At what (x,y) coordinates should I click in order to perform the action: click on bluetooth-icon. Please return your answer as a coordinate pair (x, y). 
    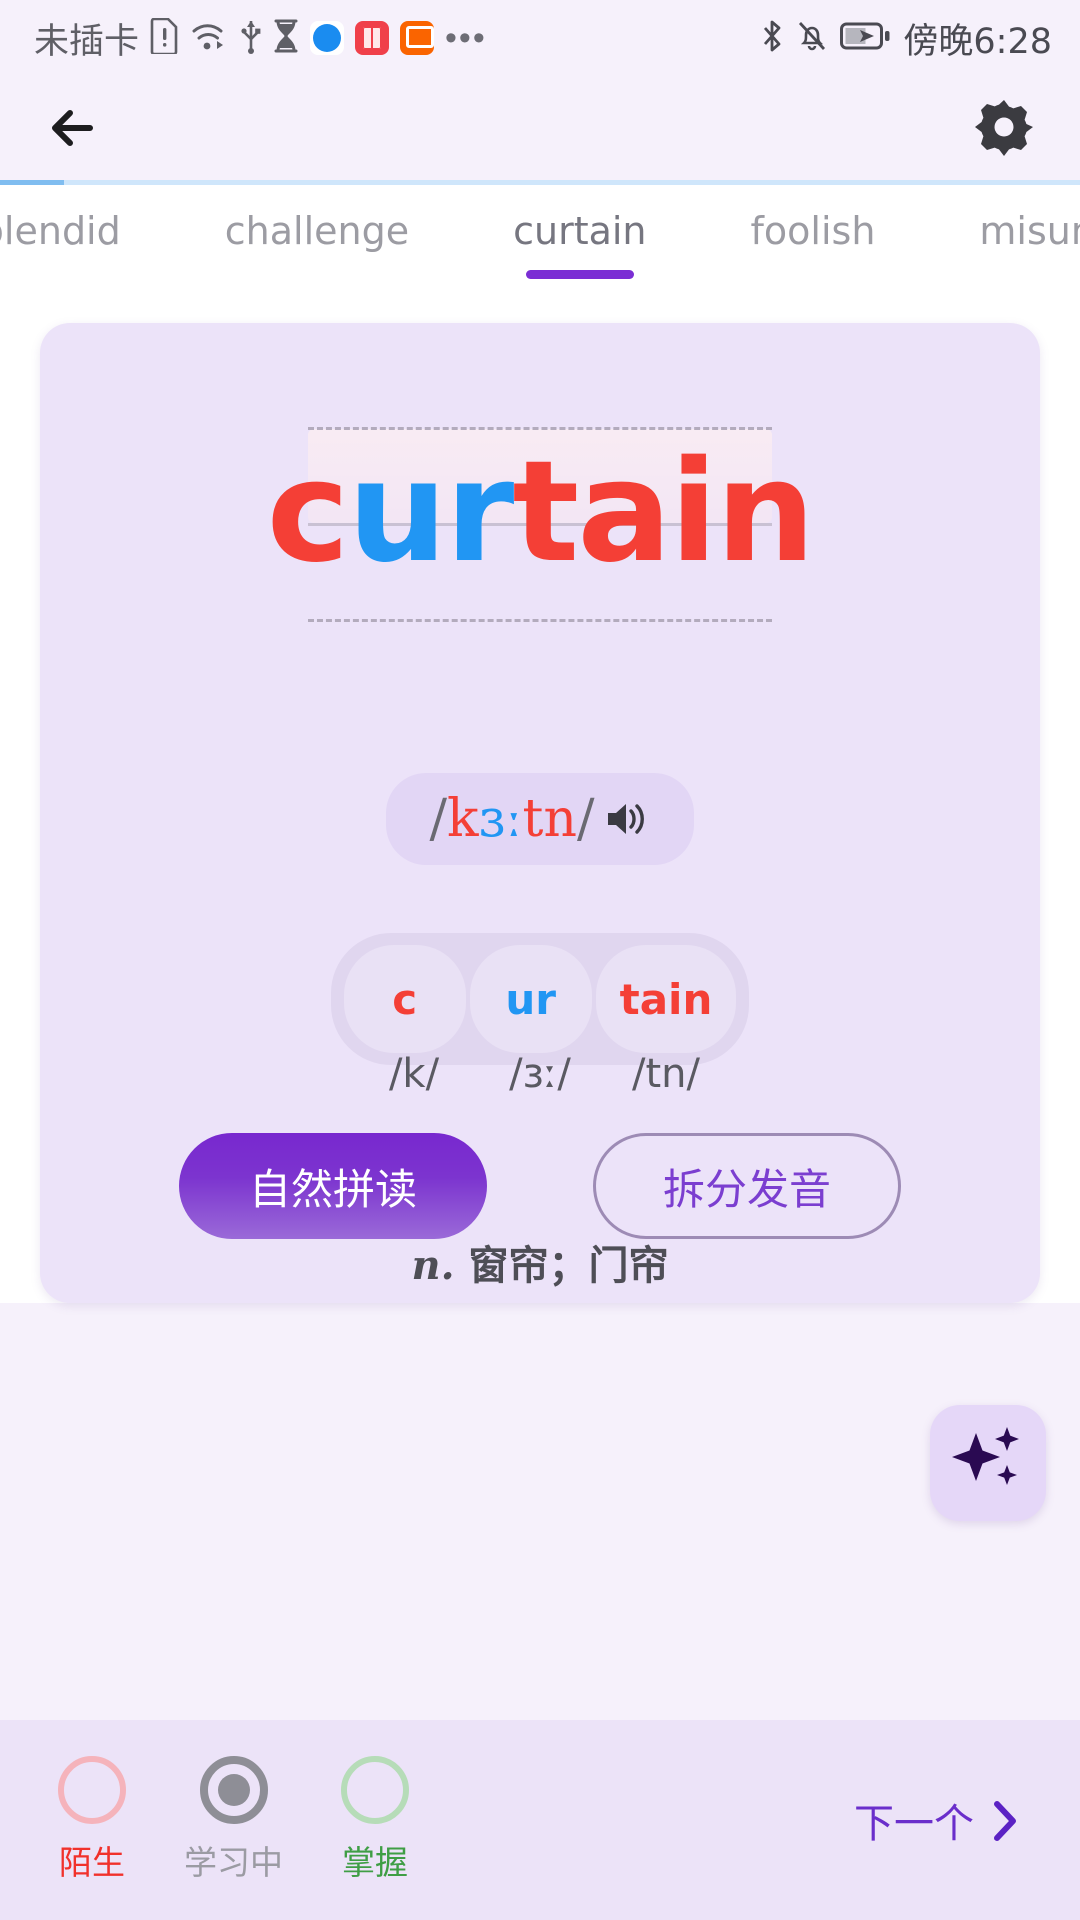
    Looking at the image, I should click on (772, 38).